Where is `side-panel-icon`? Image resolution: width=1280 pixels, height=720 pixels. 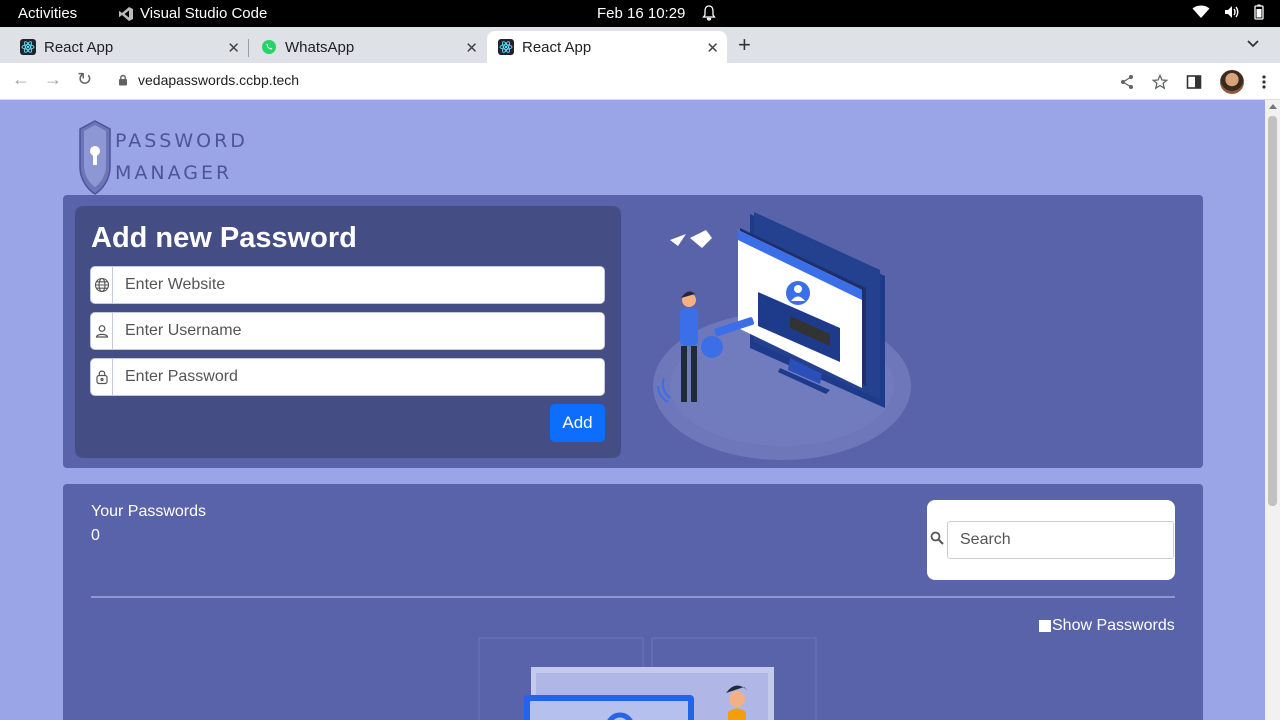
side-panel-icon is located at coordinates (1194, 82).